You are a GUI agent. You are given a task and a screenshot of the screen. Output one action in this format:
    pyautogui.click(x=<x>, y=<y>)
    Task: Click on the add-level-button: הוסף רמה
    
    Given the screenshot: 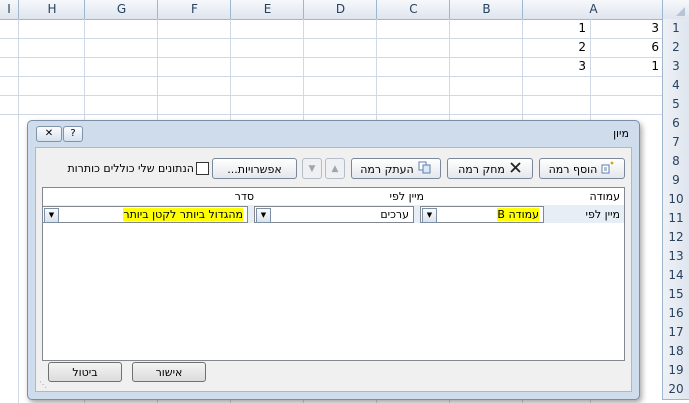 What is the action you would take?
    pyautogui.click(x=582, y=168)
    